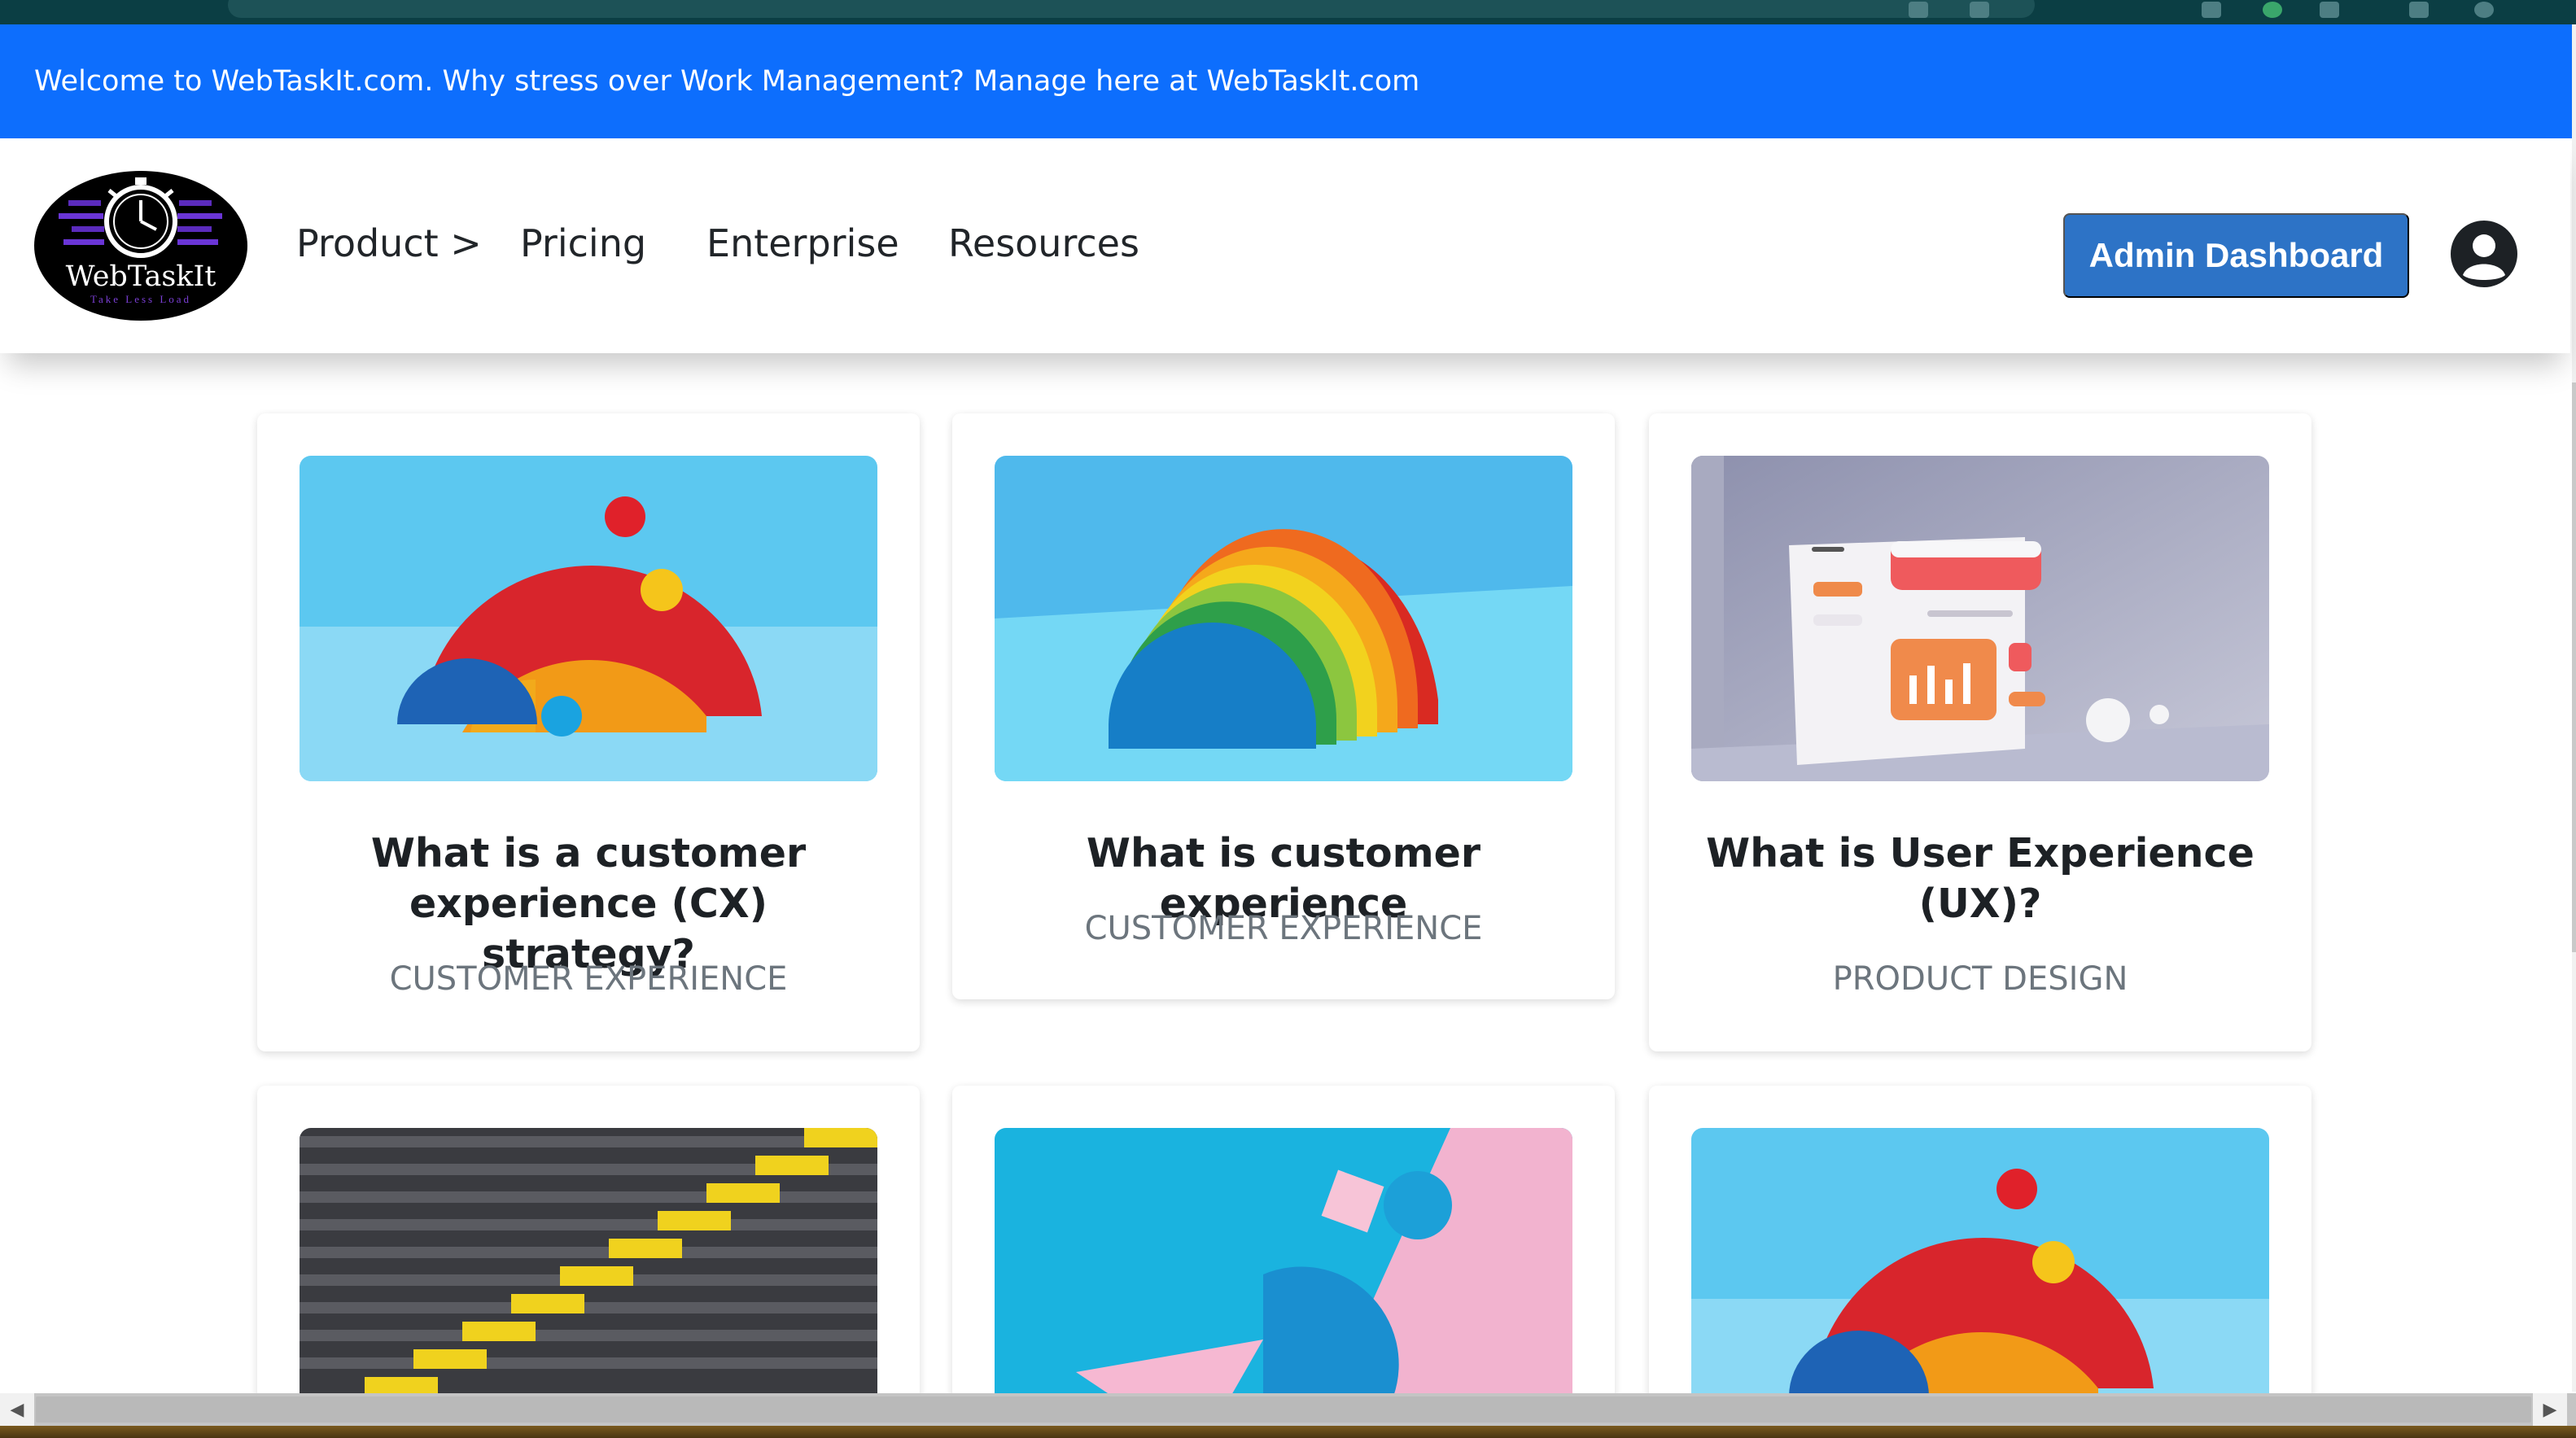  What do you see at coordinates (17, 1409) in the screenshot?
I see `scroll-left-icon: ◀` at bounding box center [17, 1409].